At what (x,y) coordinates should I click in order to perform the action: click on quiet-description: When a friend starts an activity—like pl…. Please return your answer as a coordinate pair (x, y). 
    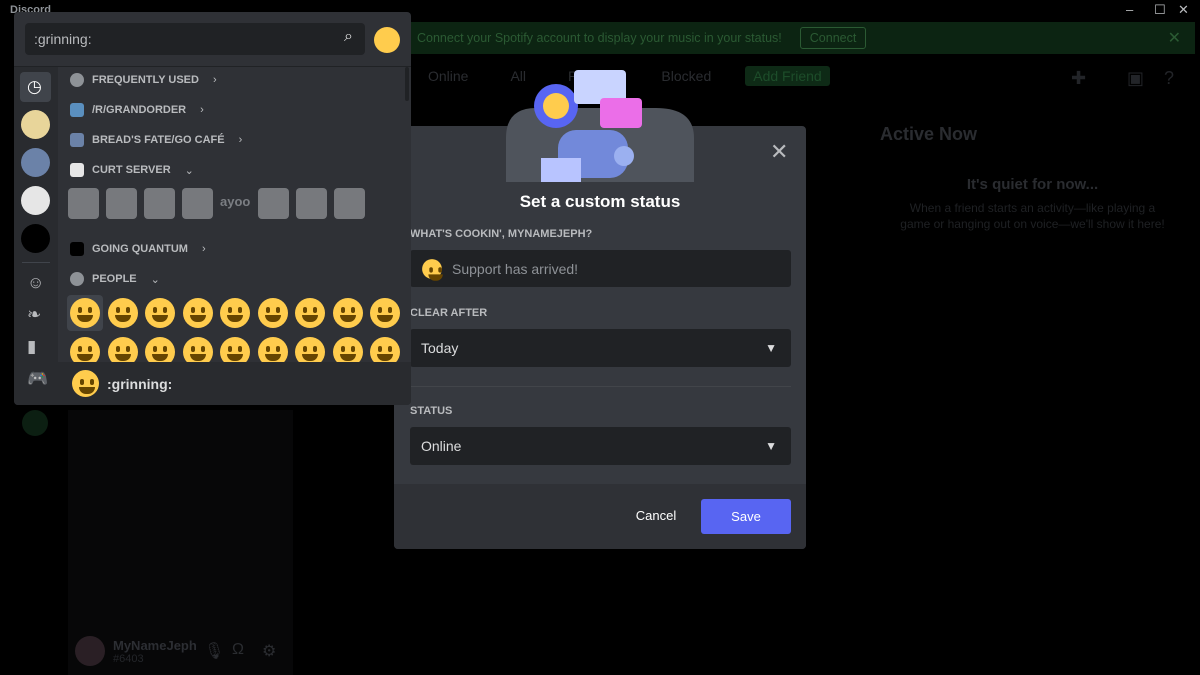
    Looking at the image, I should click on (1032, 216).